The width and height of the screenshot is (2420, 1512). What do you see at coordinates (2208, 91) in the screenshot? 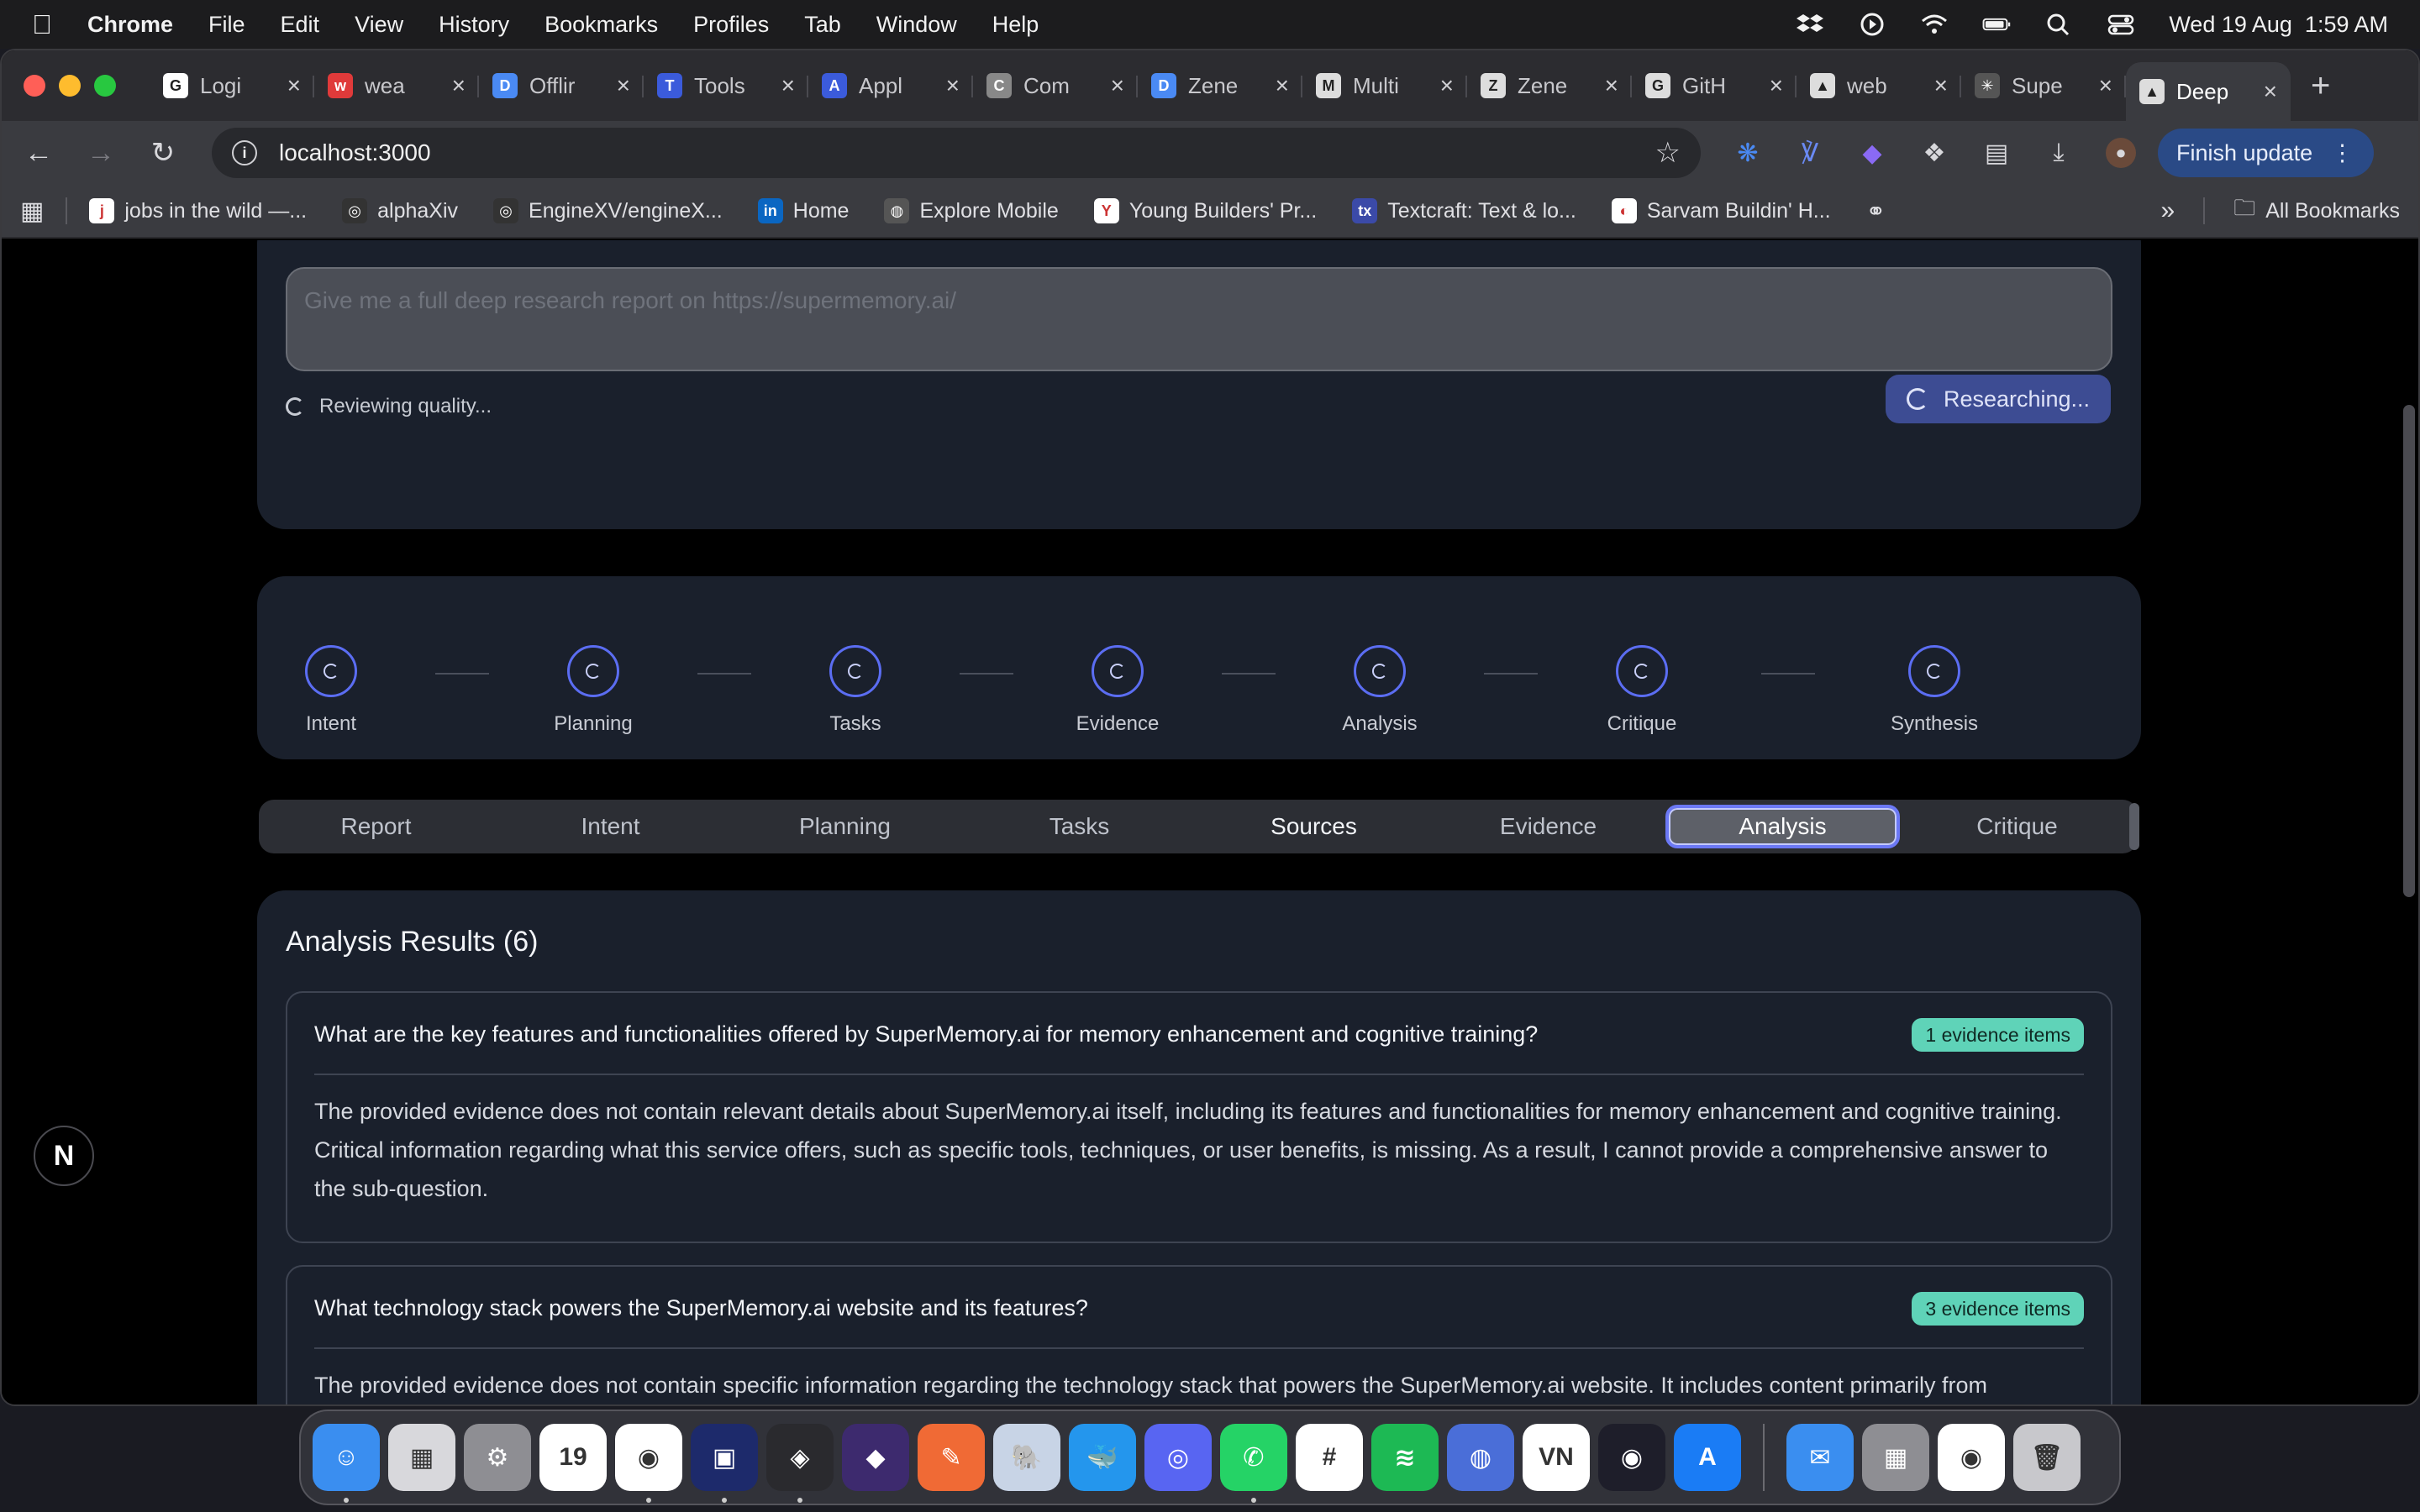
I see `browser-tab: ▲ Deep ×` at bounding box center [2208, 91].